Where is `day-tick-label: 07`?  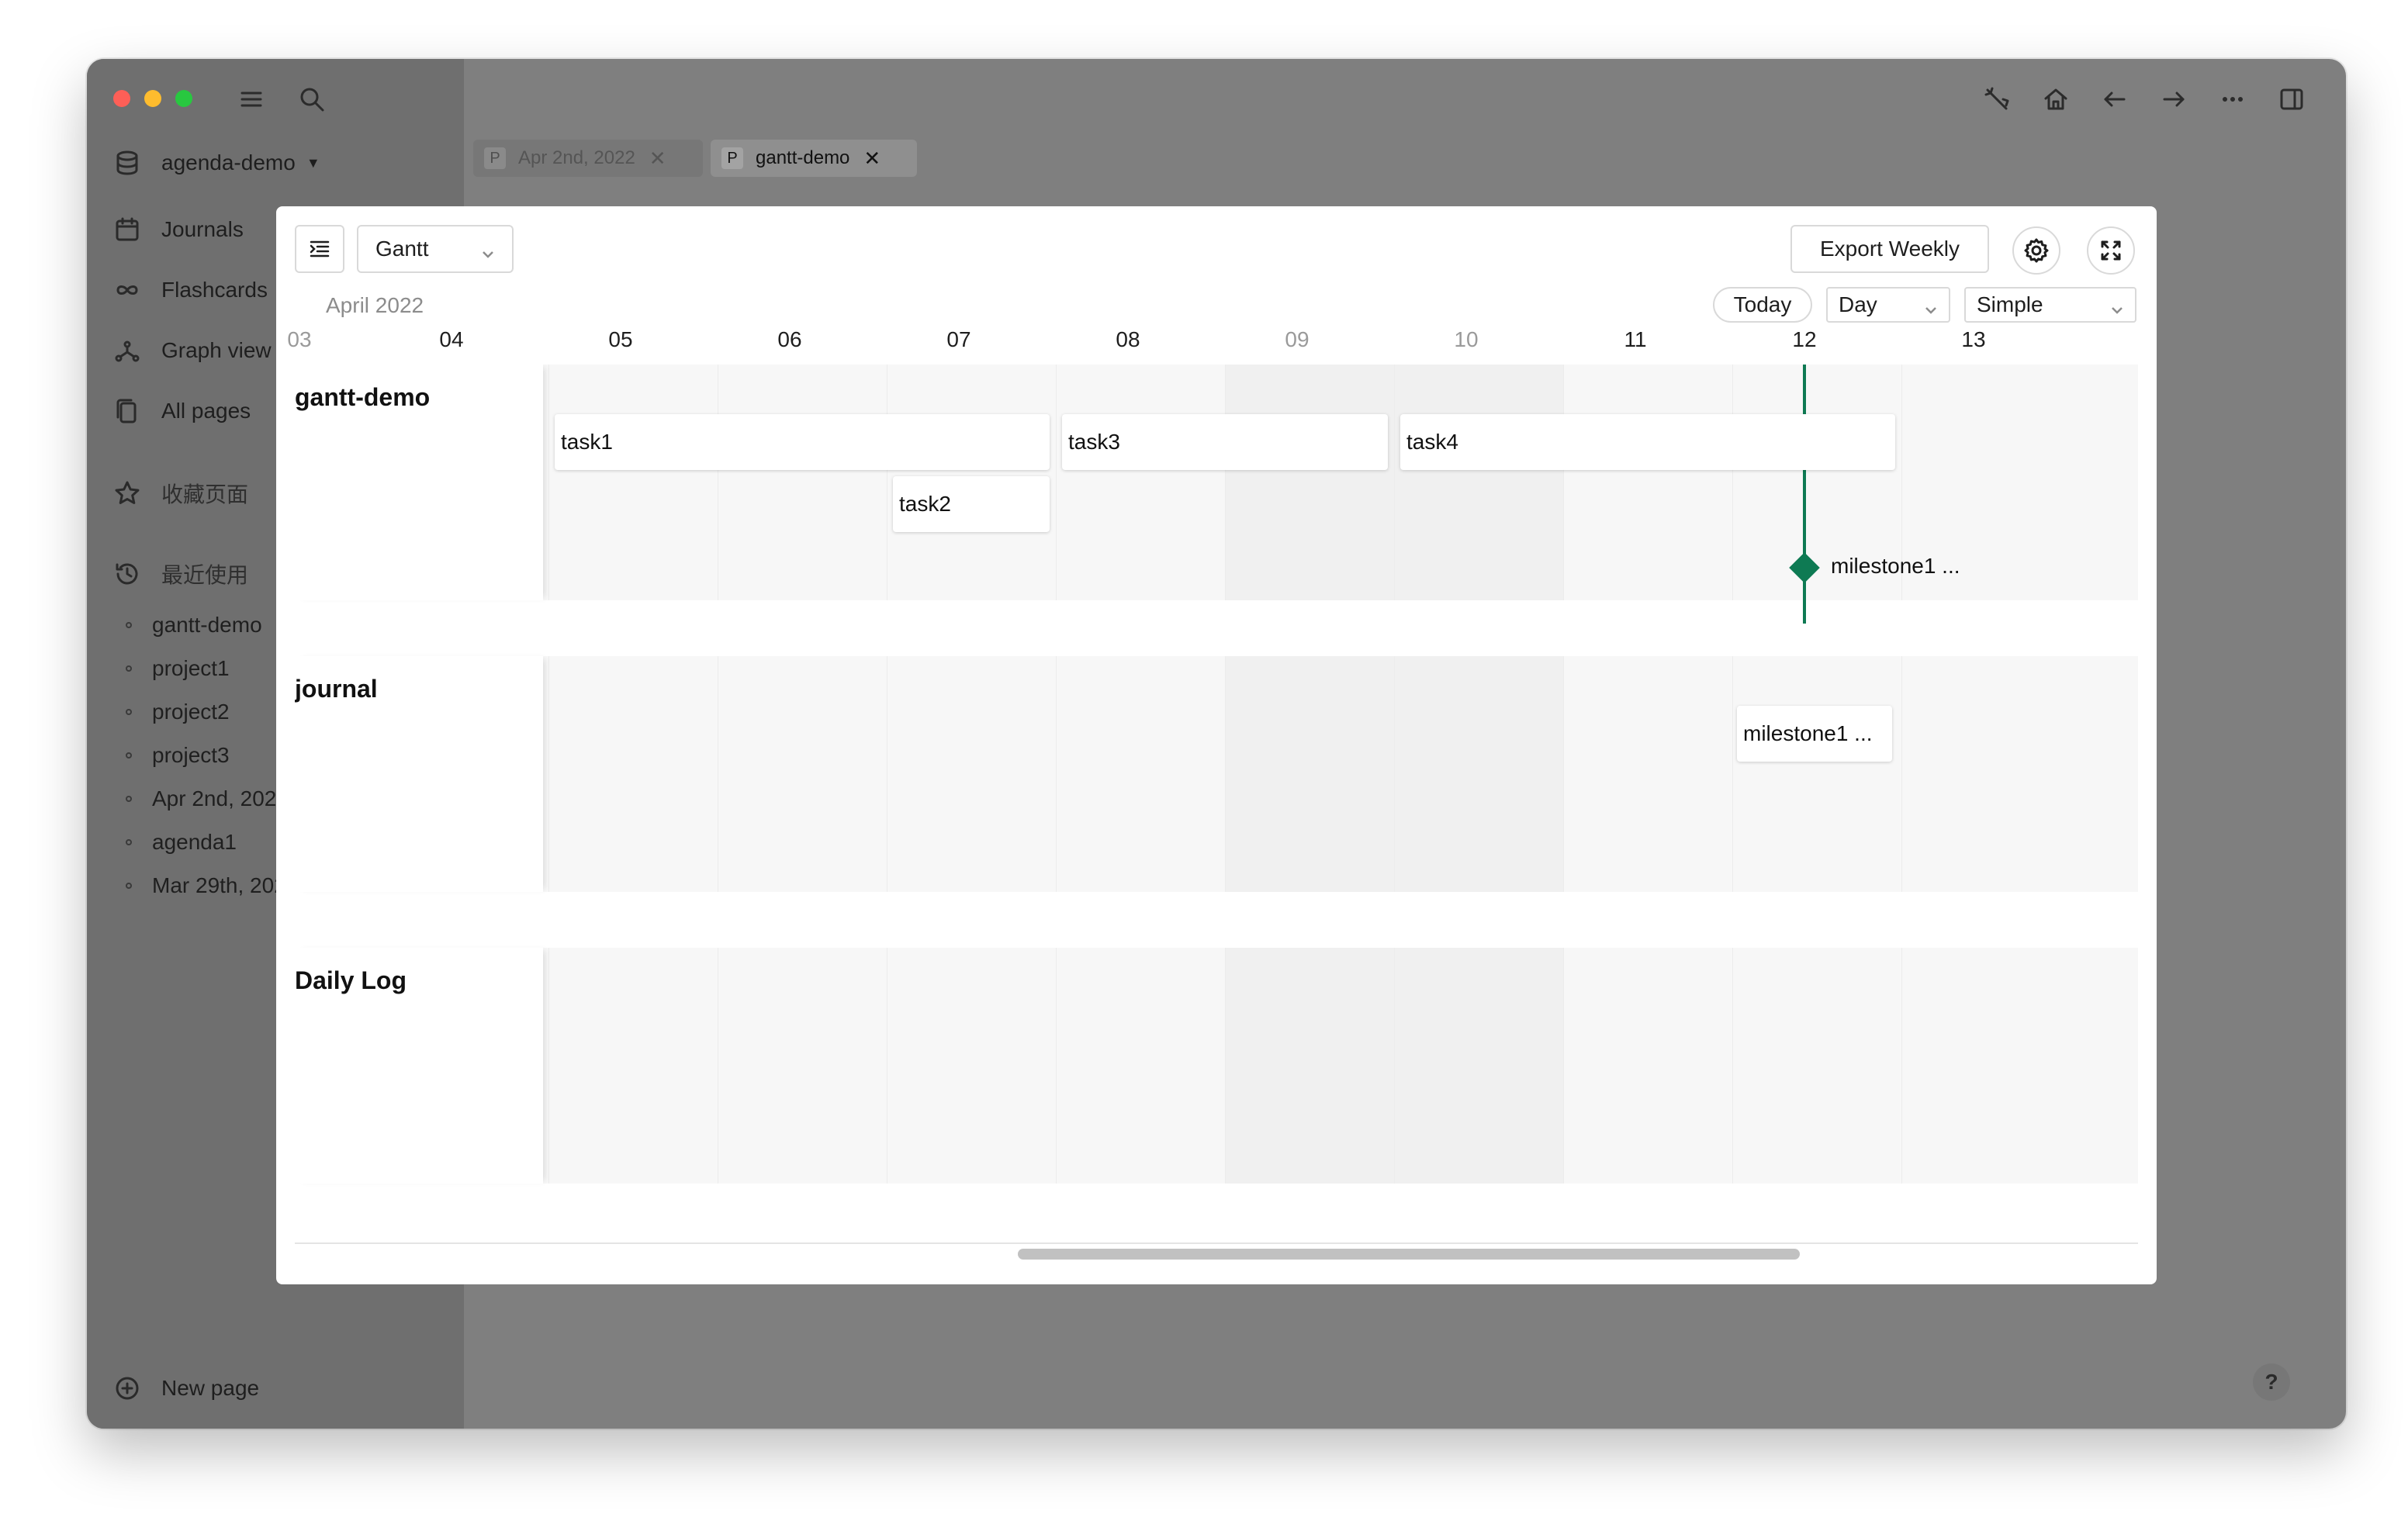
day-tick-label: 07 is located at coordinates (959, 339).